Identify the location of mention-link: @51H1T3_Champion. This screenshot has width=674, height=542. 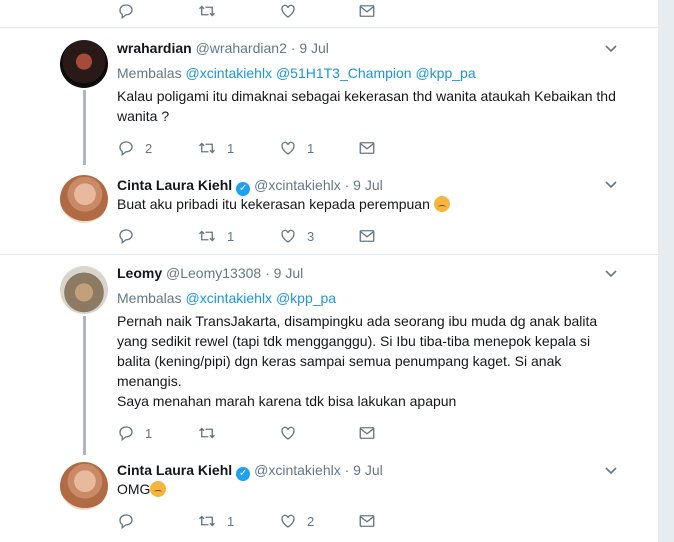
(344, 73).